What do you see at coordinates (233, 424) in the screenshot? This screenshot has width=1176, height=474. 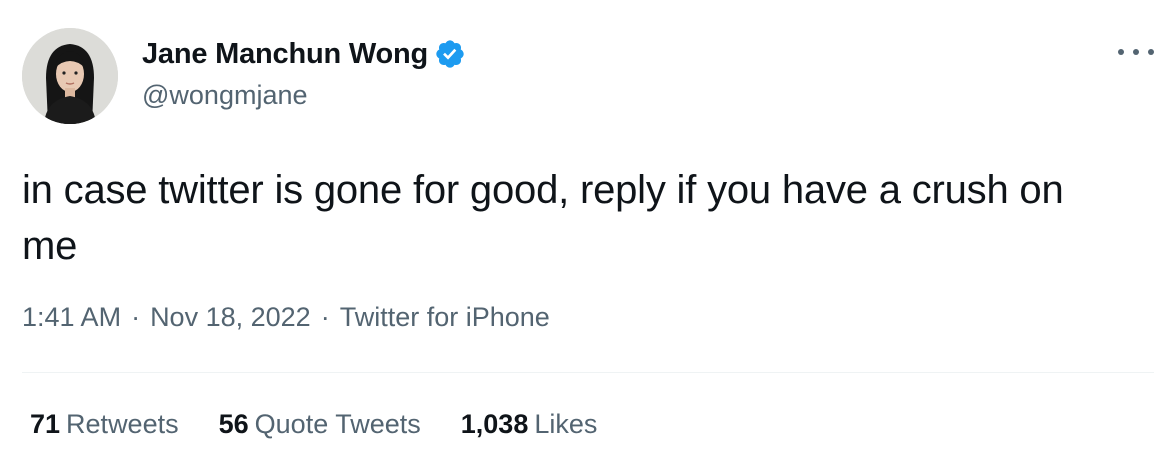 I see `quote-tweets-count: 56` at bounding box center [233, 424].